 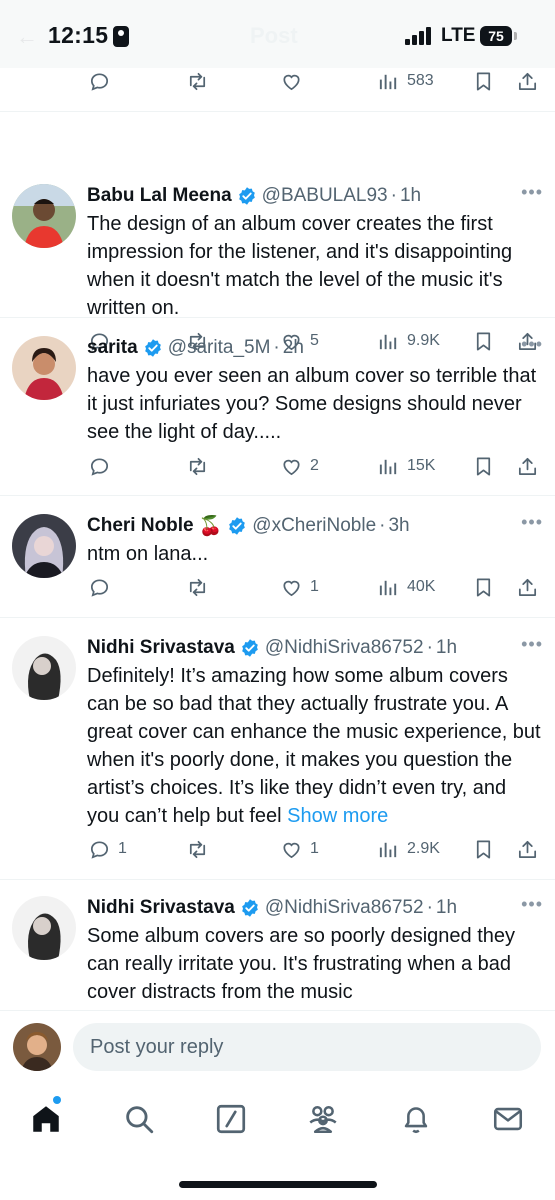 I want to click on views-count: 2.9K, so click(x=423, y=848).